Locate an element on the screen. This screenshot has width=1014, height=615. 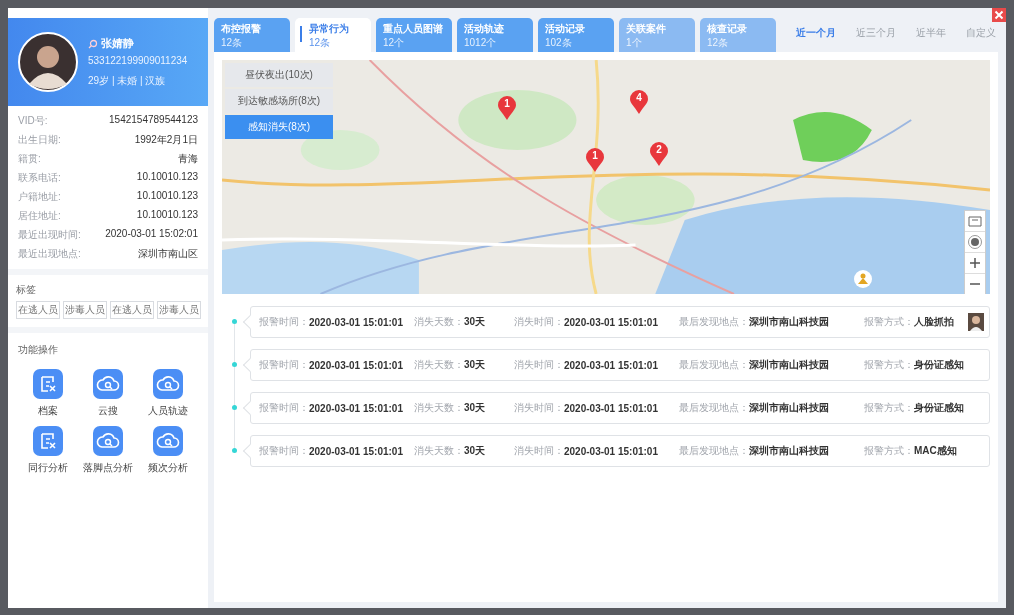
map-filter: 到达敏感场所(8次) is located at coordinates (279, 101).